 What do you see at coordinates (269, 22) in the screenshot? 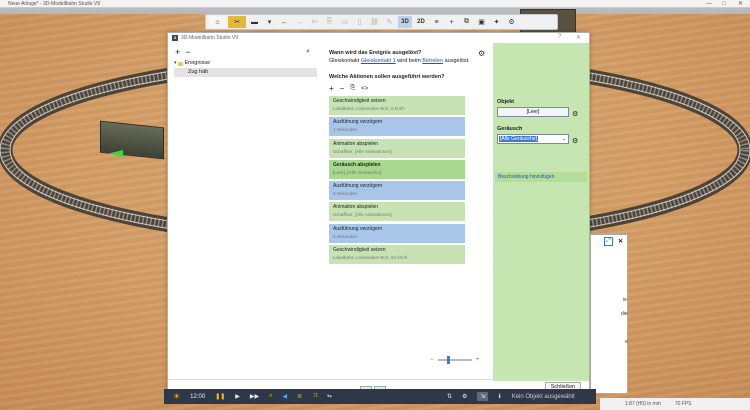
I see `dropdown-icon: ▾` at bounding box center [269, 22].